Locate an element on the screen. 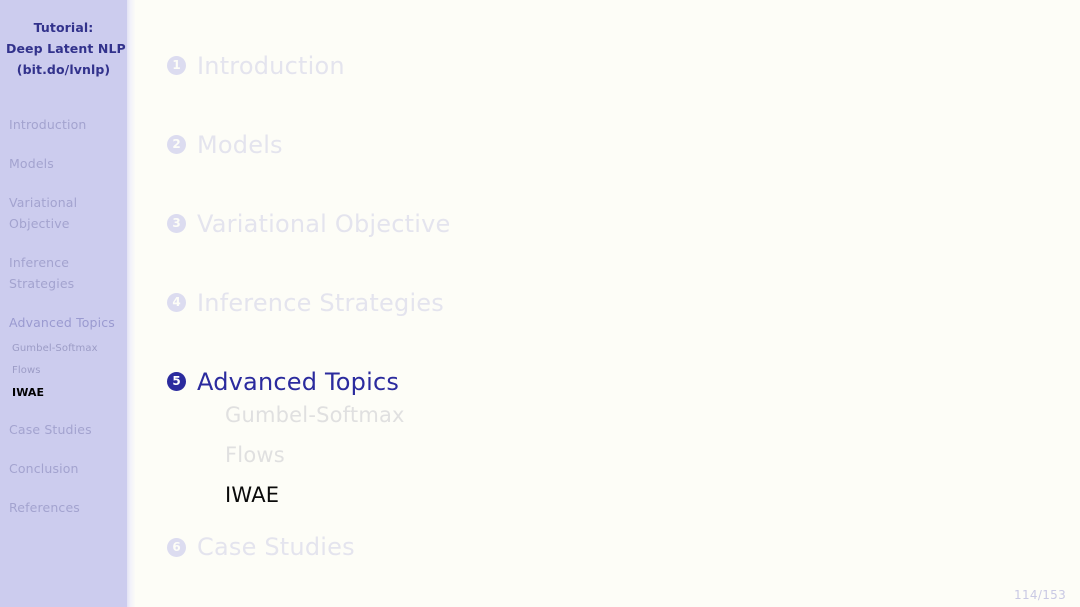  sidebar-item-label: Advanced Topics is located at coordinates (62, 322).